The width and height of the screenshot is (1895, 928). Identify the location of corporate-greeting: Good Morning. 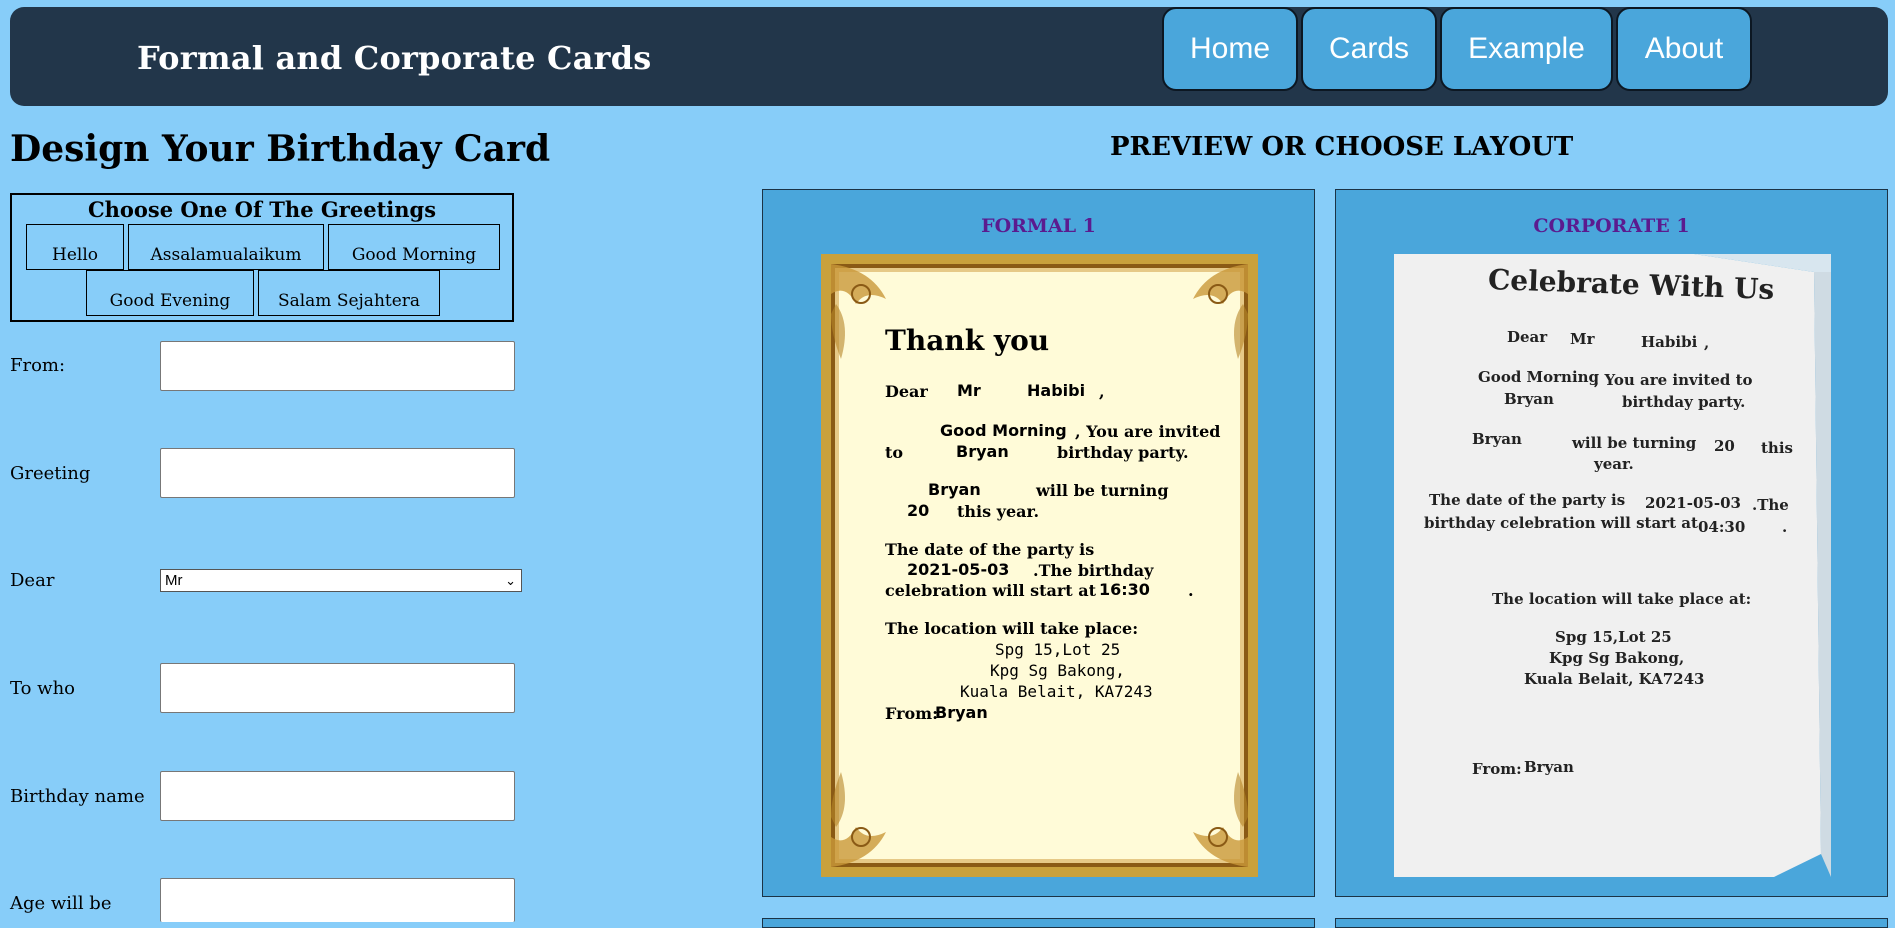
(1539, 377).